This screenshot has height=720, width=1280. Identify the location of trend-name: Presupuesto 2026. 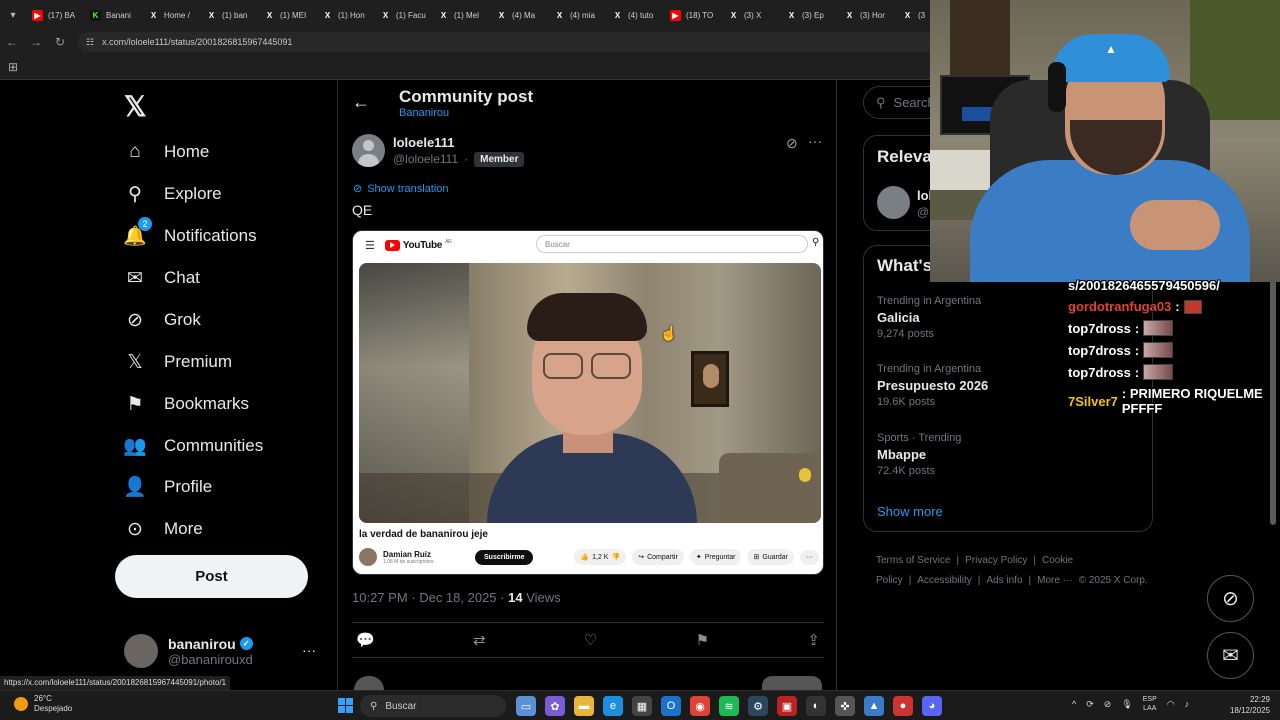
(933, 385).